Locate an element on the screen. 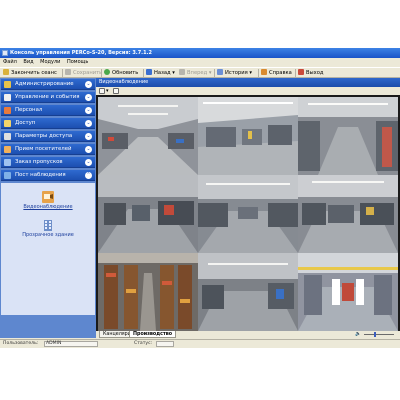 The image size is (400, 400). sidebar-item-label: Пост наблюдения is located at coordinates (40, 175).